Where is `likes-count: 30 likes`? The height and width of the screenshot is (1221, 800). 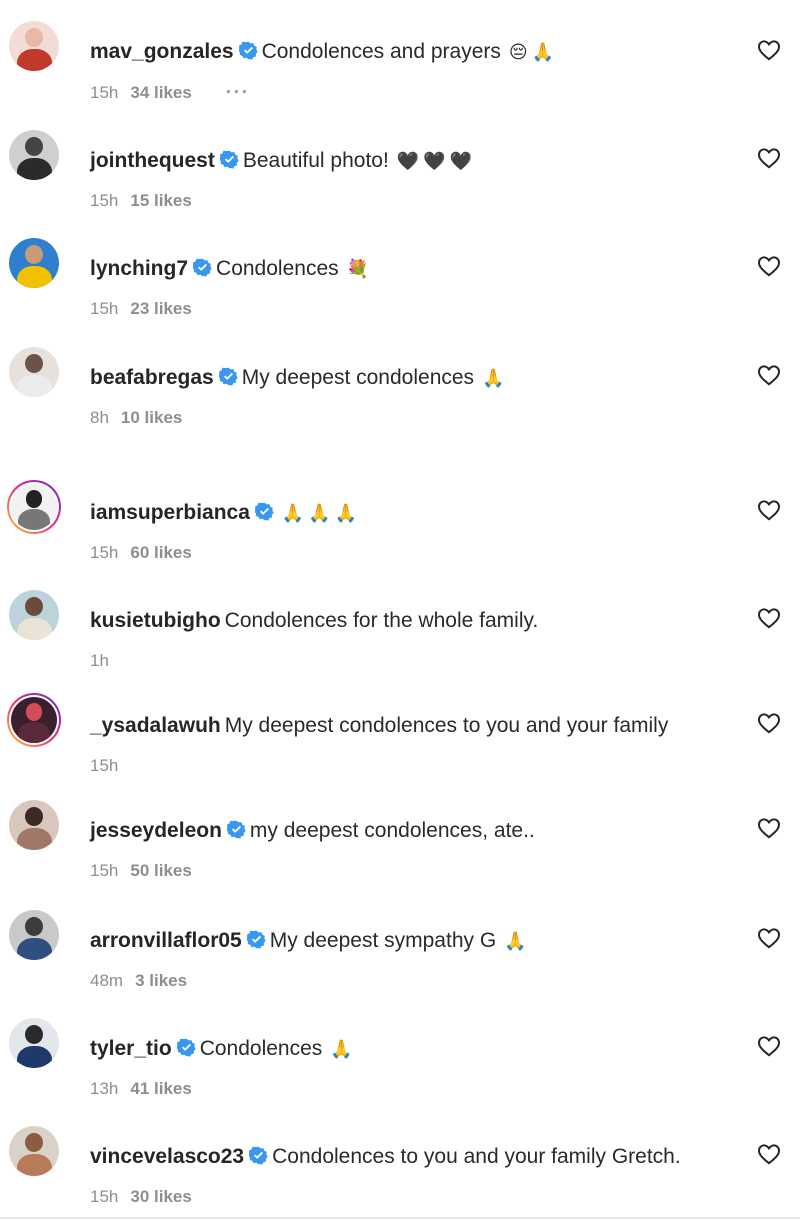
likes-count: 30 likes is located at coordinates (160, 1196).